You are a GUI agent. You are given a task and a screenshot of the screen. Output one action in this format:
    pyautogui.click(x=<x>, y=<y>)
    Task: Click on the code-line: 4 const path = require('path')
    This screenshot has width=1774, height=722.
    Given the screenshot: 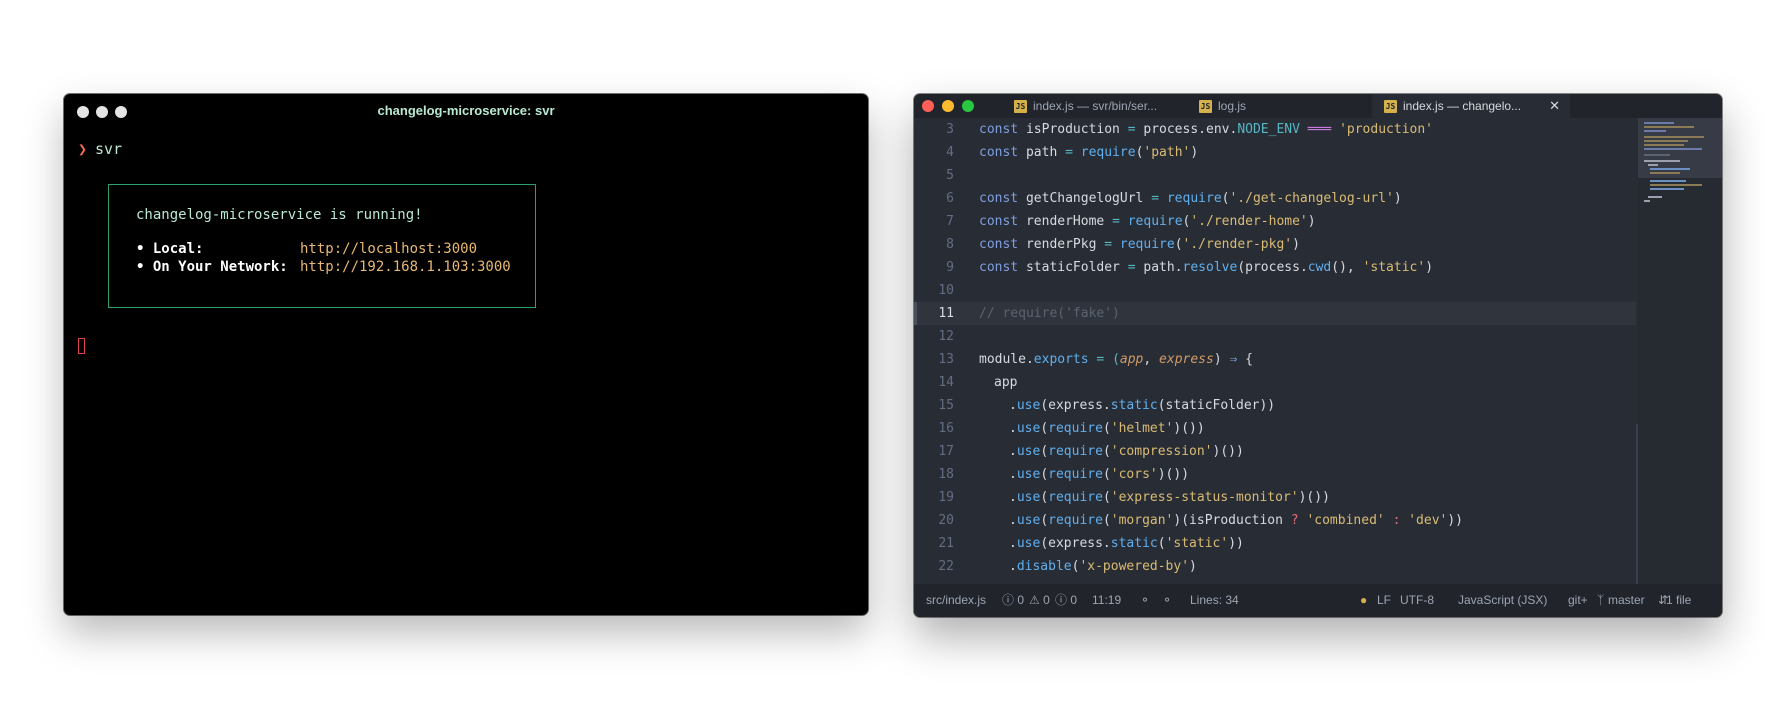 What is the action you would take?
    pyautogui.click(x=1275, y=152)
    